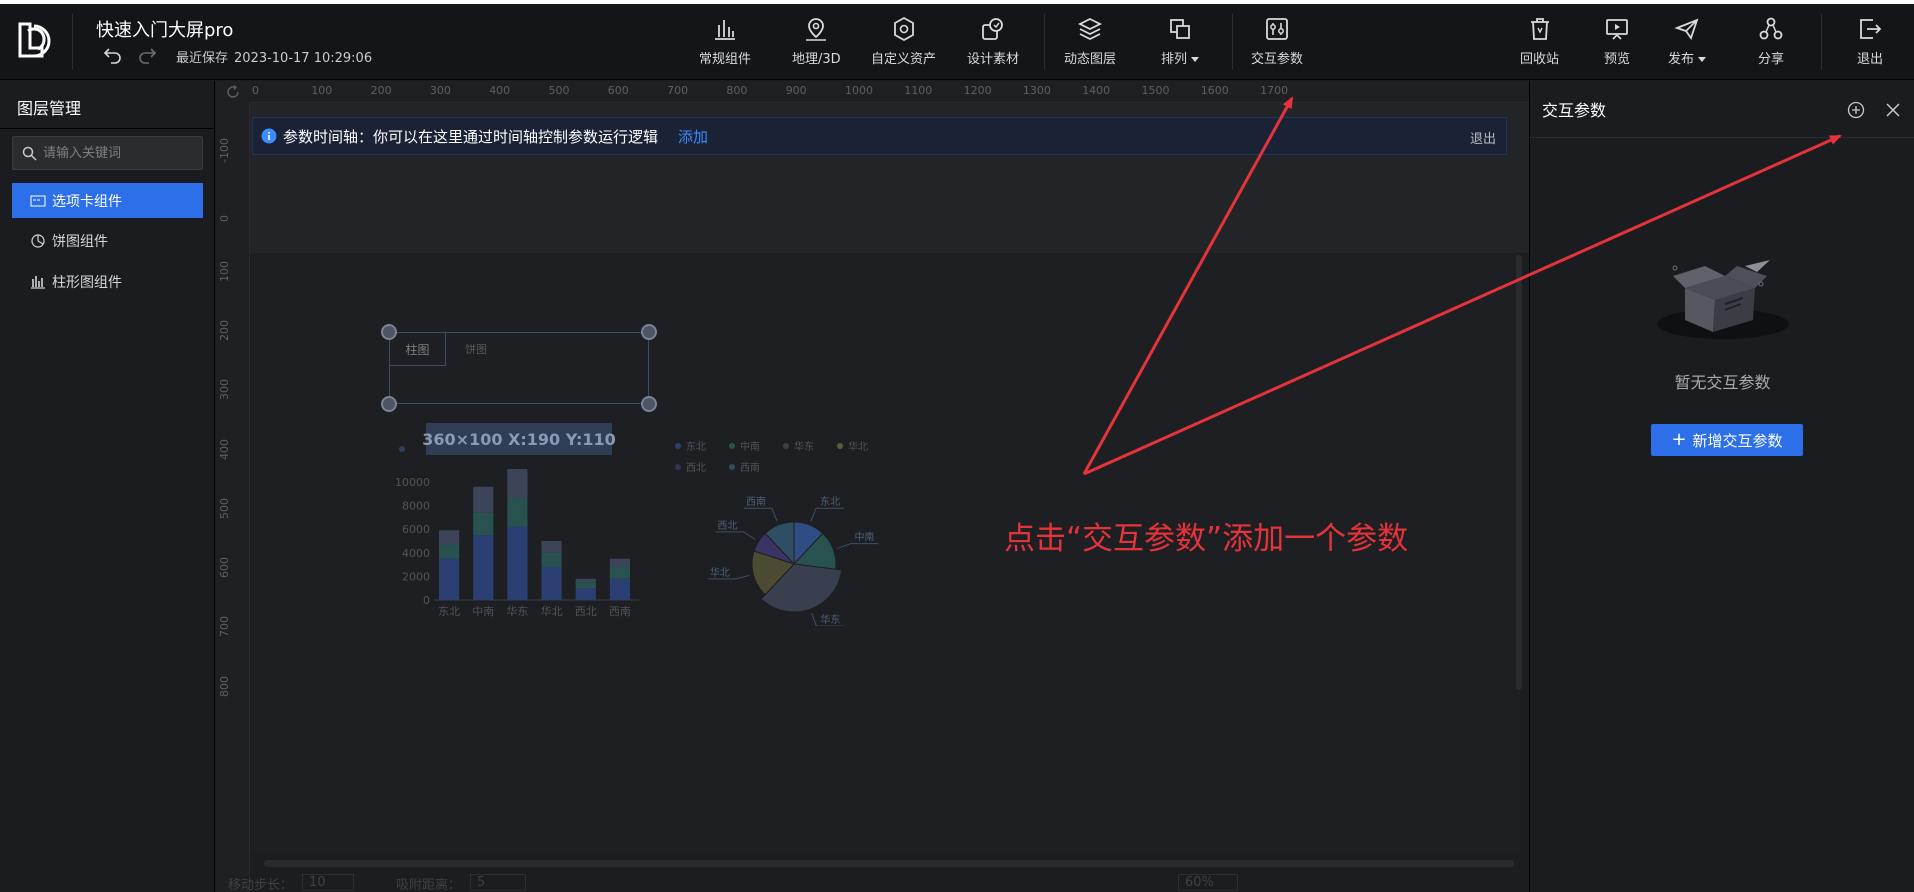 The height and width of the screenshot is (892, 1914). I want to click on tool-share: 分享, so click(1771, 44).